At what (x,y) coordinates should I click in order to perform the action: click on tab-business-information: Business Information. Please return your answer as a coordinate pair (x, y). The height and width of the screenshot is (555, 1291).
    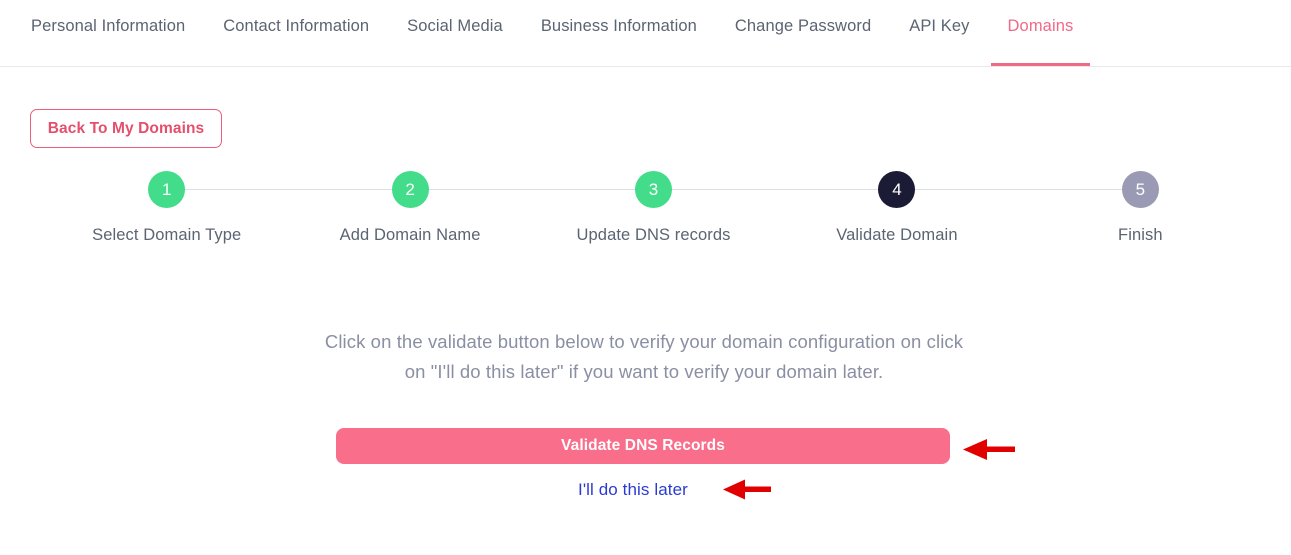
    Looking at the image, I should click on (619, 33).